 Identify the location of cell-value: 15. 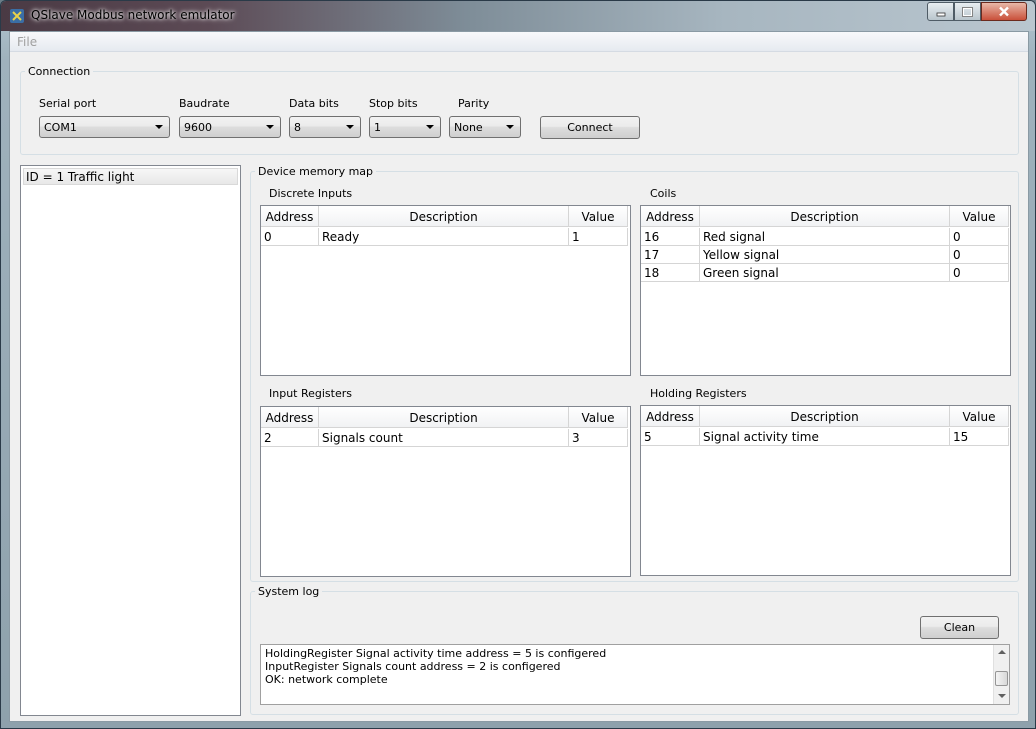
(979, 437).